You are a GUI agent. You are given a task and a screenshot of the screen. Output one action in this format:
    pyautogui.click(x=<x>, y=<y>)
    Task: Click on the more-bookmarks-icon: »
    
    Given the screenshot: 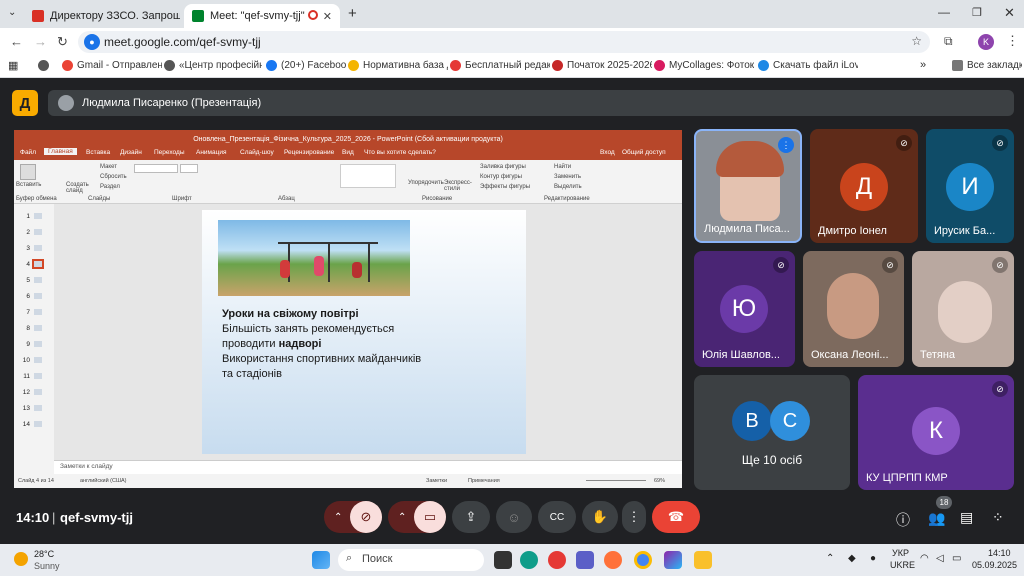 What is the action you would take?
    pyautogui.click(x=923, y=65)
    